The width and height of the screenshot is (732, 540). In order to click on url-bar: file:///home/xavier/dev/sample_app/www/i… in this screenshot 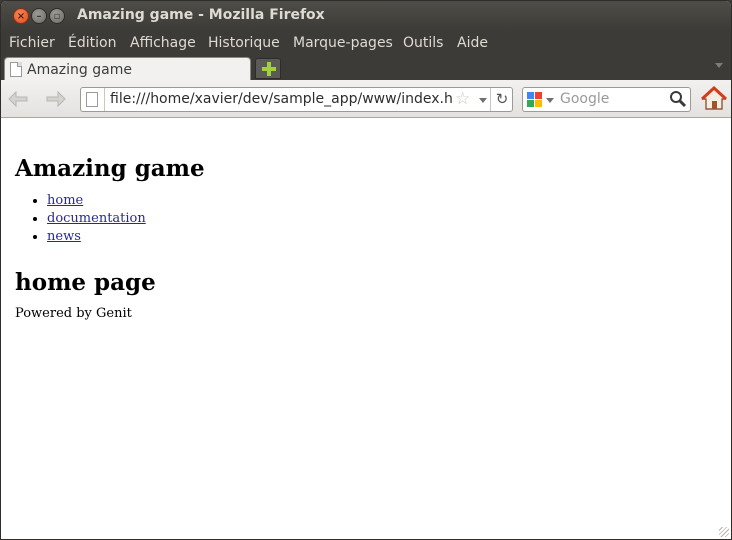, I will do `click(296, 99)`.